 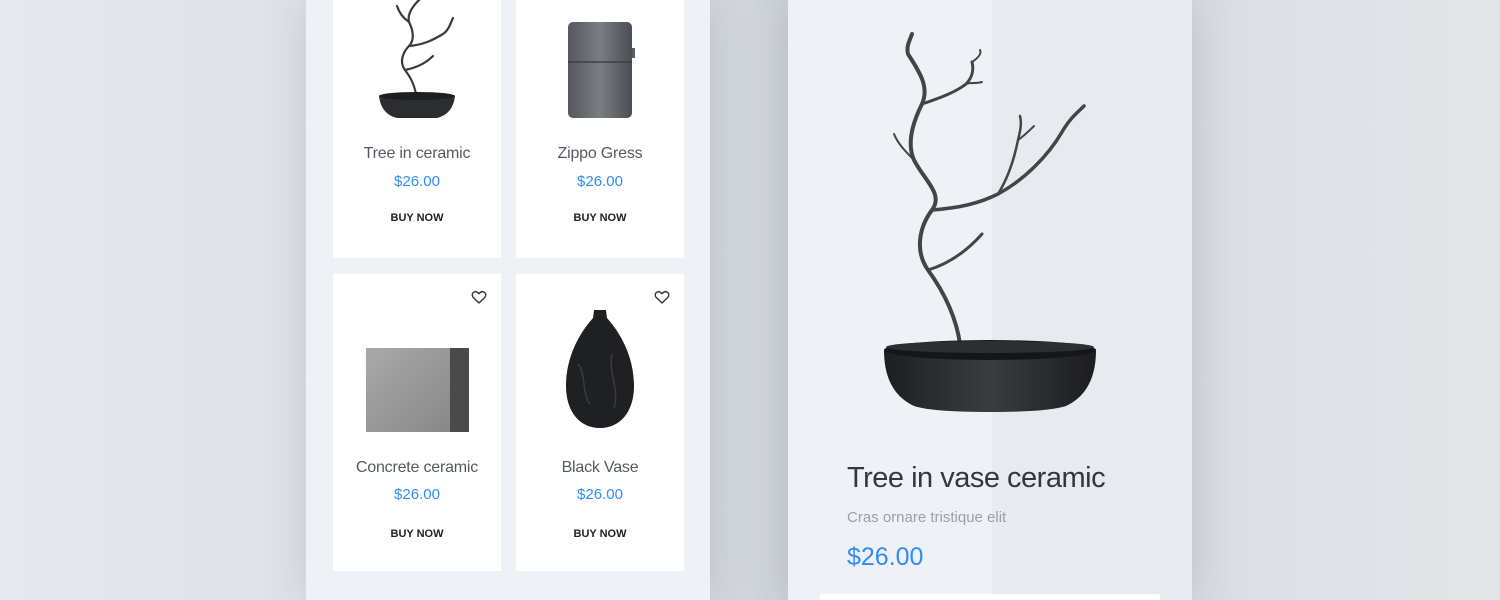 I want to click on bottom-action-bar, so click(x=990, y=597).